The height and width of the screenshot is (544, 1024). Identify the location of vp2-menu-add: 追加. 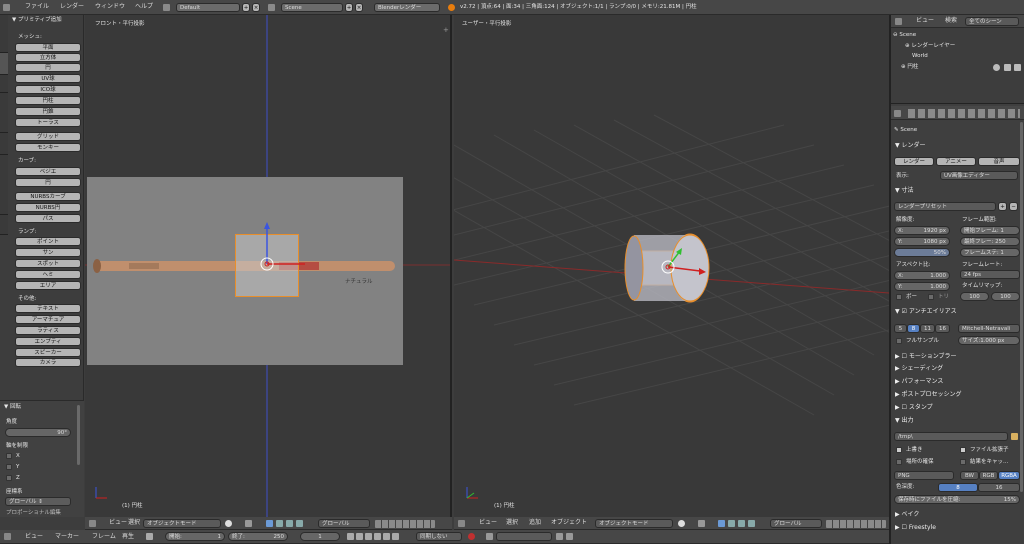
(535, 523).